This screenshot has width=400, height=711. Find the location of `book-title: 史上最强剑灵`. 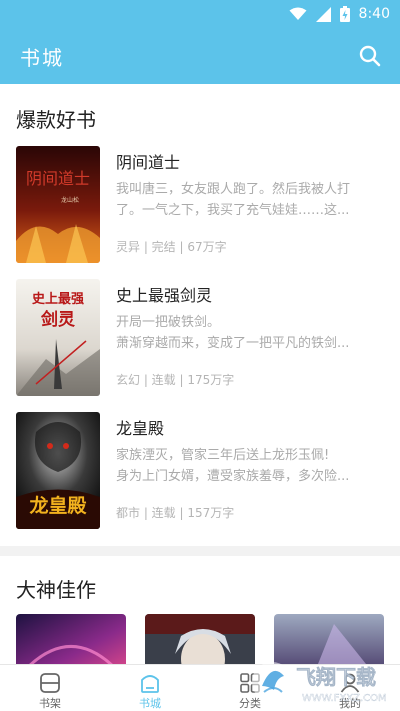

book-title: 史上最强剑灵 is located at coordinates (164, 294).